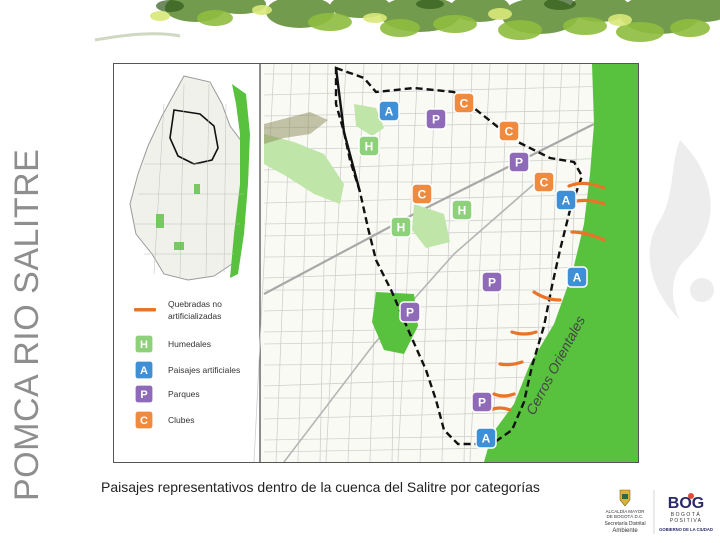 The image size is (720, 543). Describe the element at coordinates (181, 420) in the screenshot. I see `svg-text: Clubes` at that location.